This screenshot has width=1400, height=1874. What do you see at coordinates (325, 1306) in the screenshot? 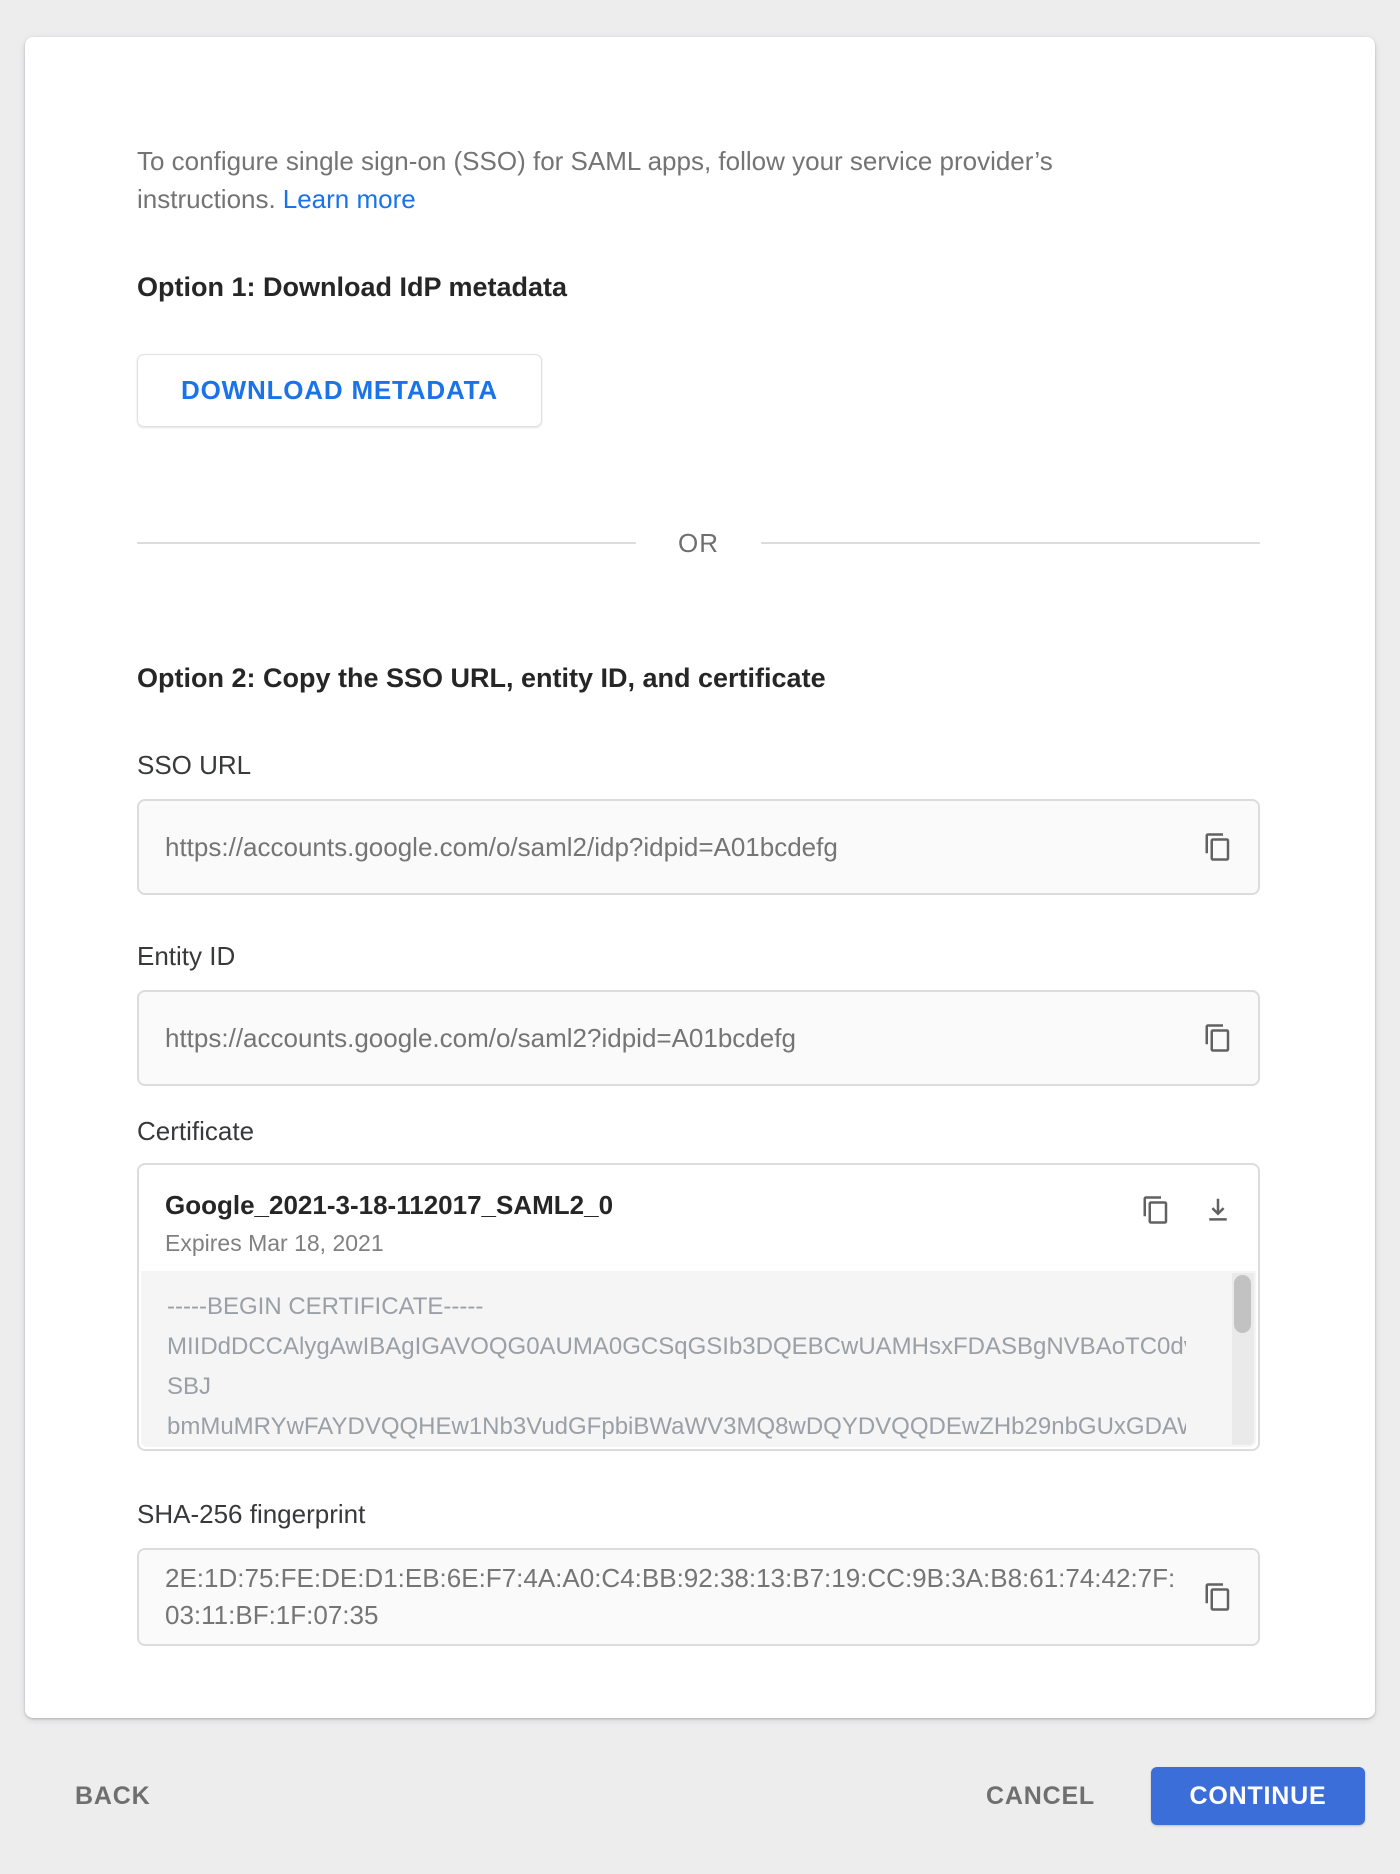
I see `certificate-line: -----BEGIN CERTIFICATE-----` at bounding box center [325, 1306].